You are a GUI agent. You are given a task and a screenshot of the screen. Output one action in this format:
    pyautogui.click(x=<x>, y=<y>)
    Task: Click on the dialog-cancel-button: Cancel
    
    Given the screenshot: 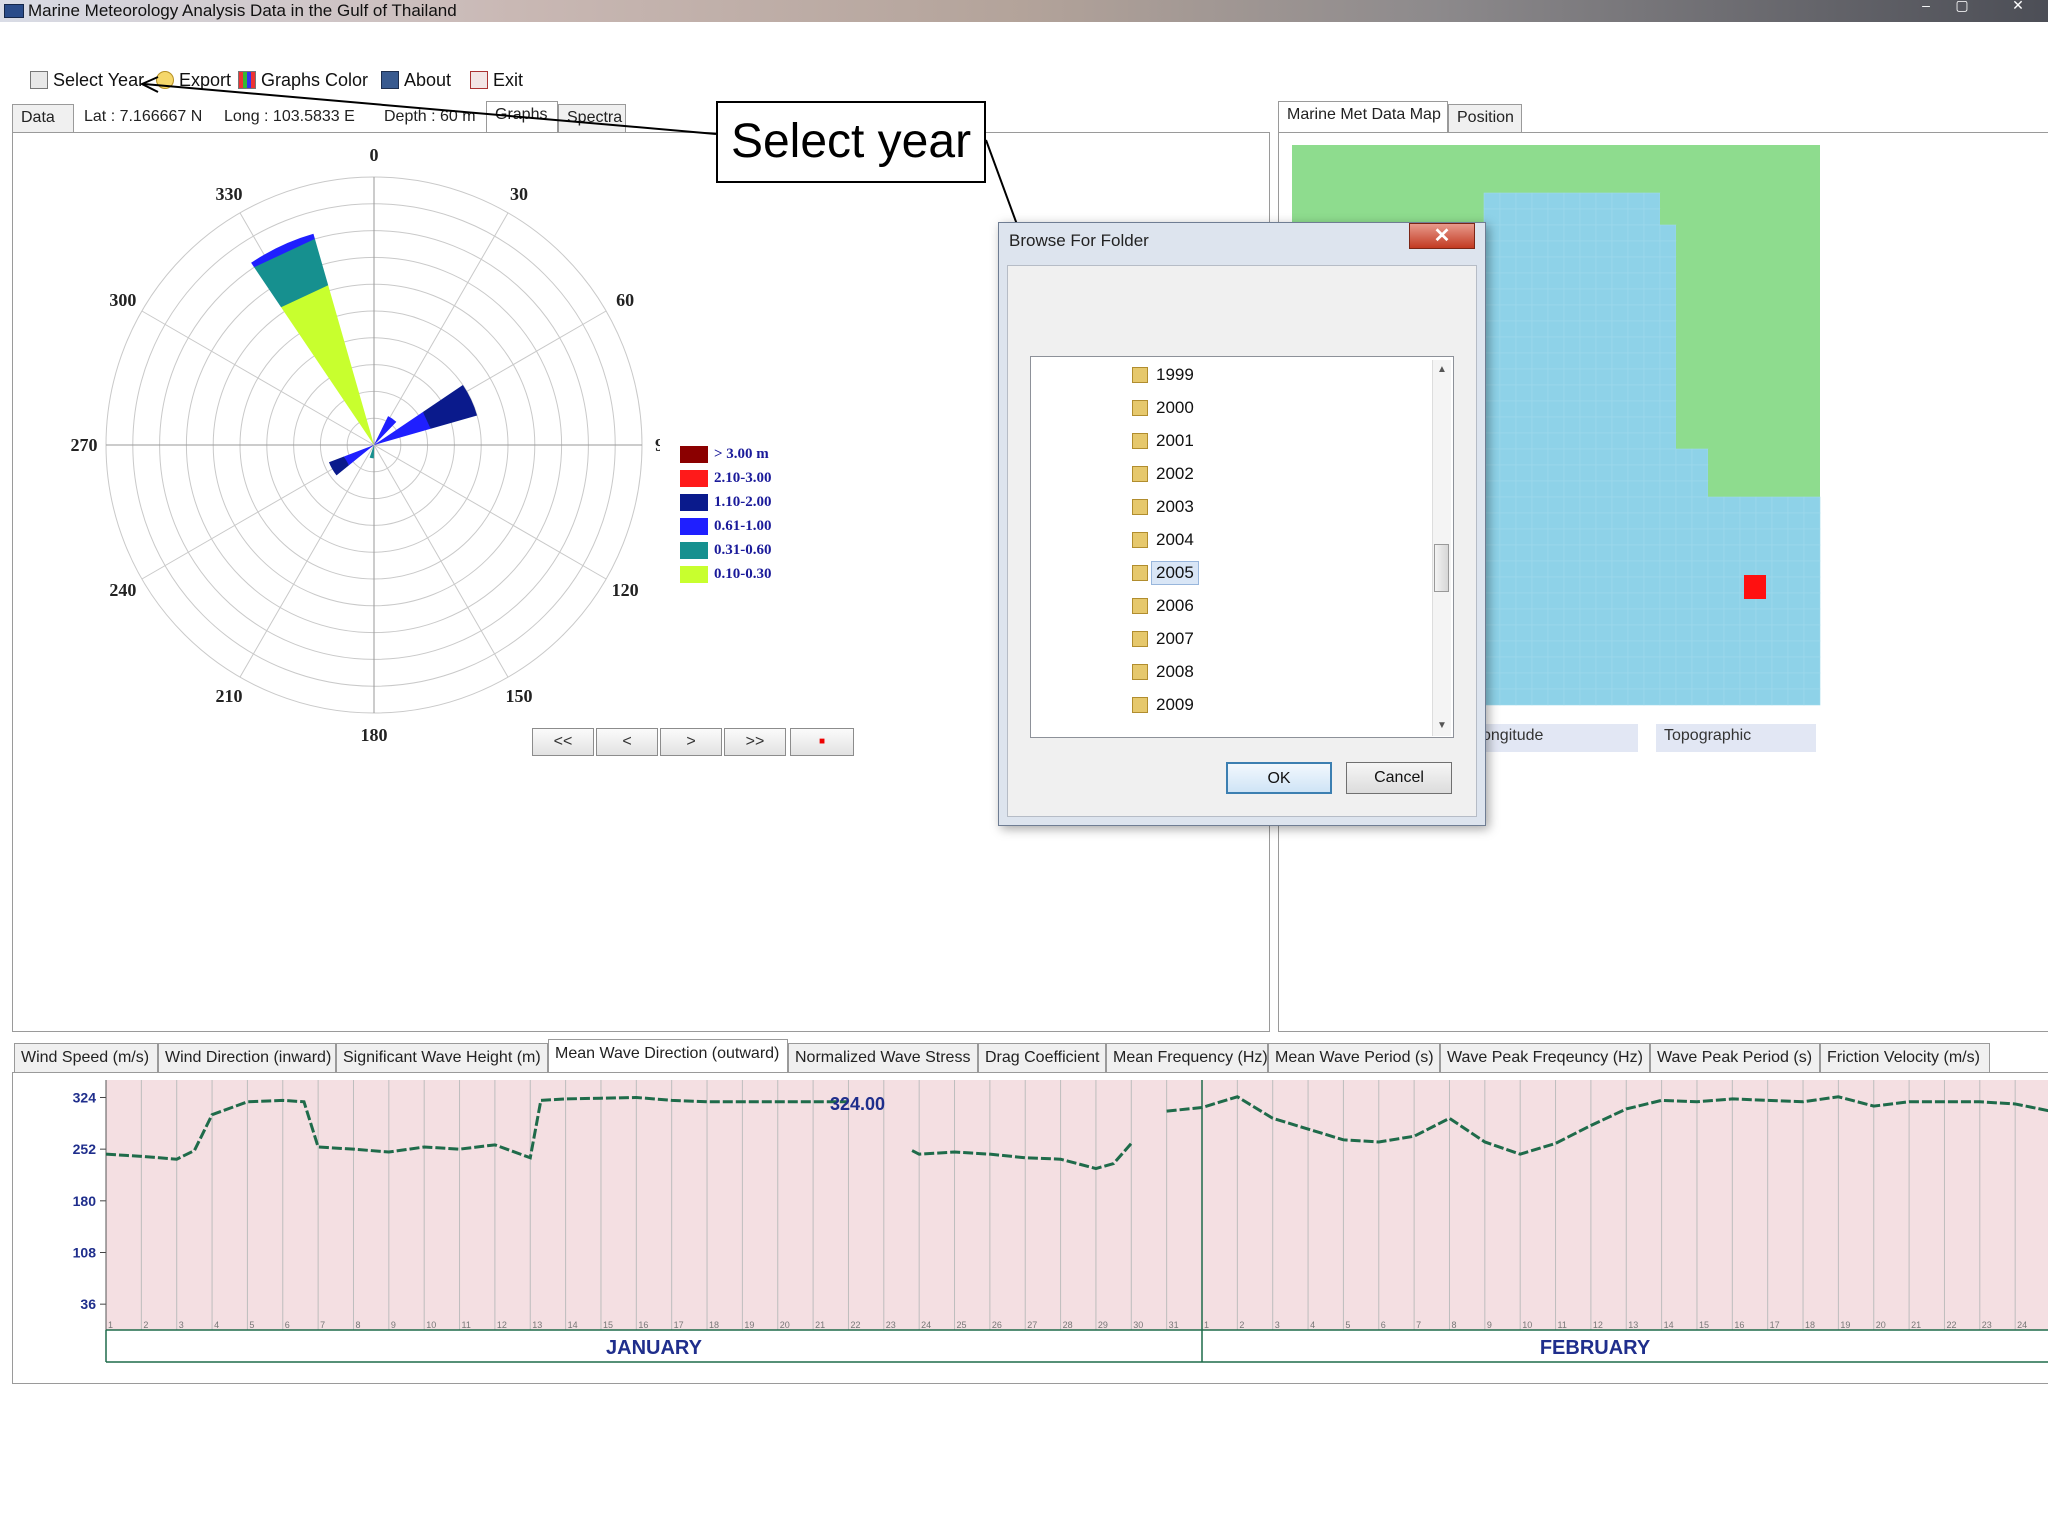 What is the action you would take?
    pyautogui.click(x=1399, y=778)
    